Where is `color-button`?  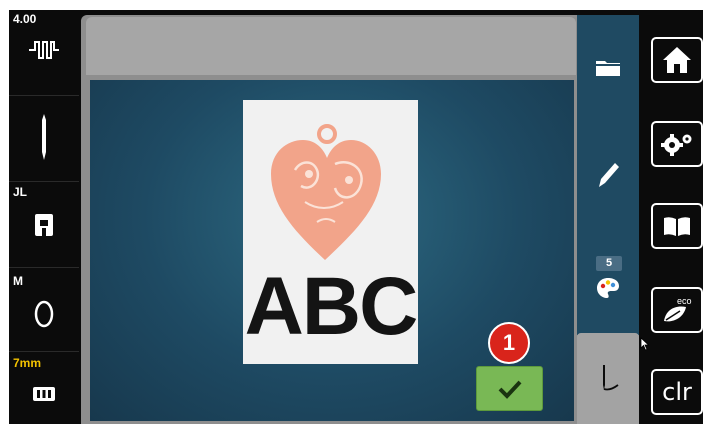
color-button is located at coordinates (608, 288).